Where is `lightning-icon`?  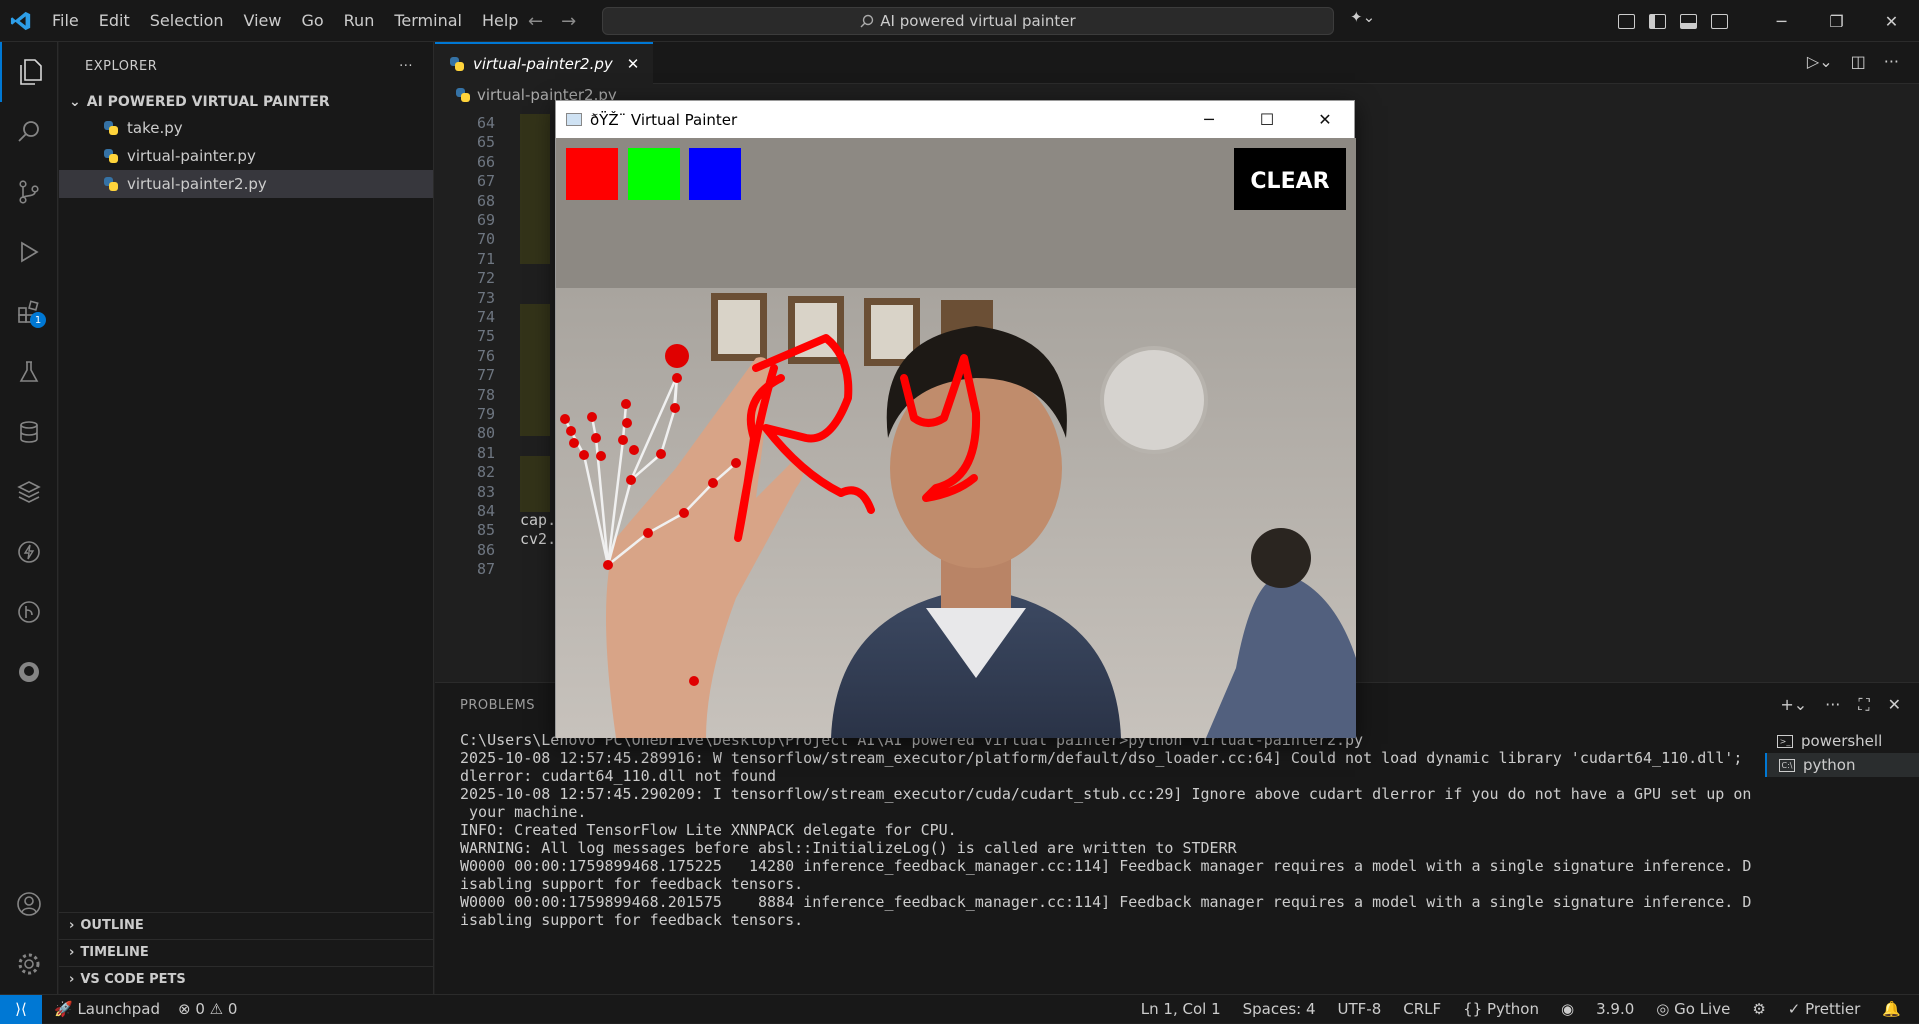 lightning-icon is located at coordinates (29, 552).